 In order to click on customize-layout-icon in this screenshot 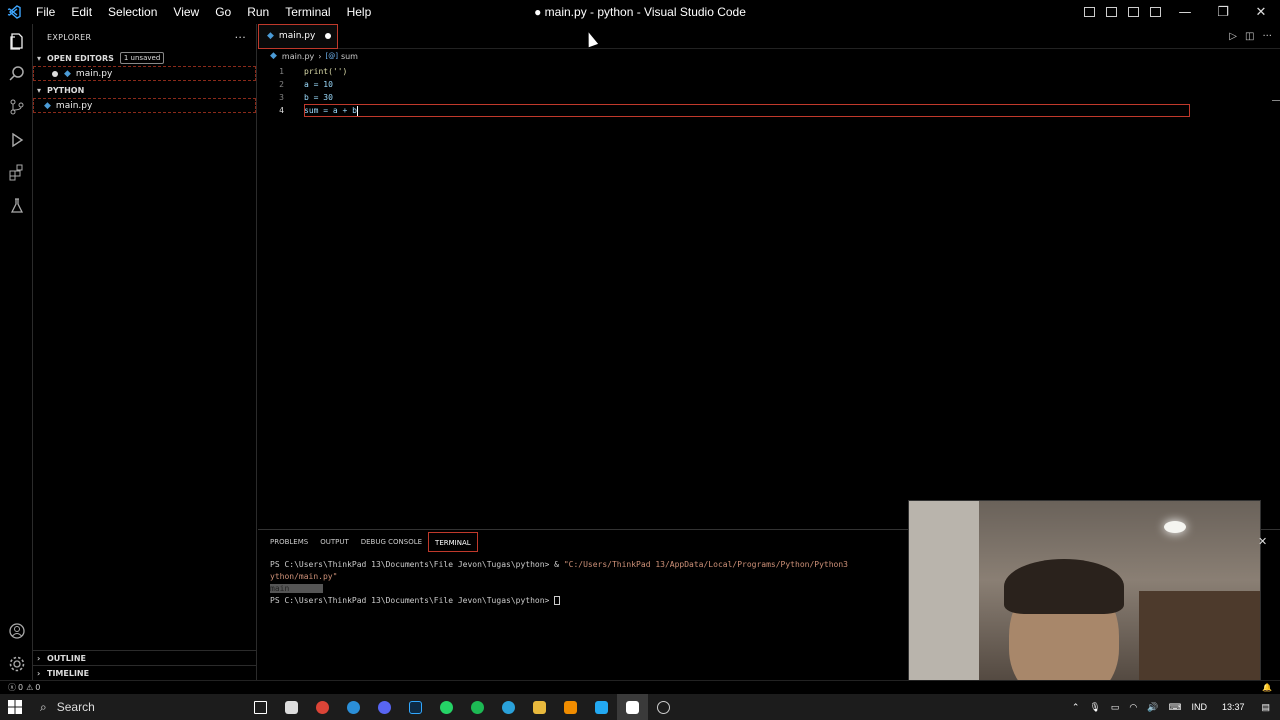, I will do `click(1155, 12)`.